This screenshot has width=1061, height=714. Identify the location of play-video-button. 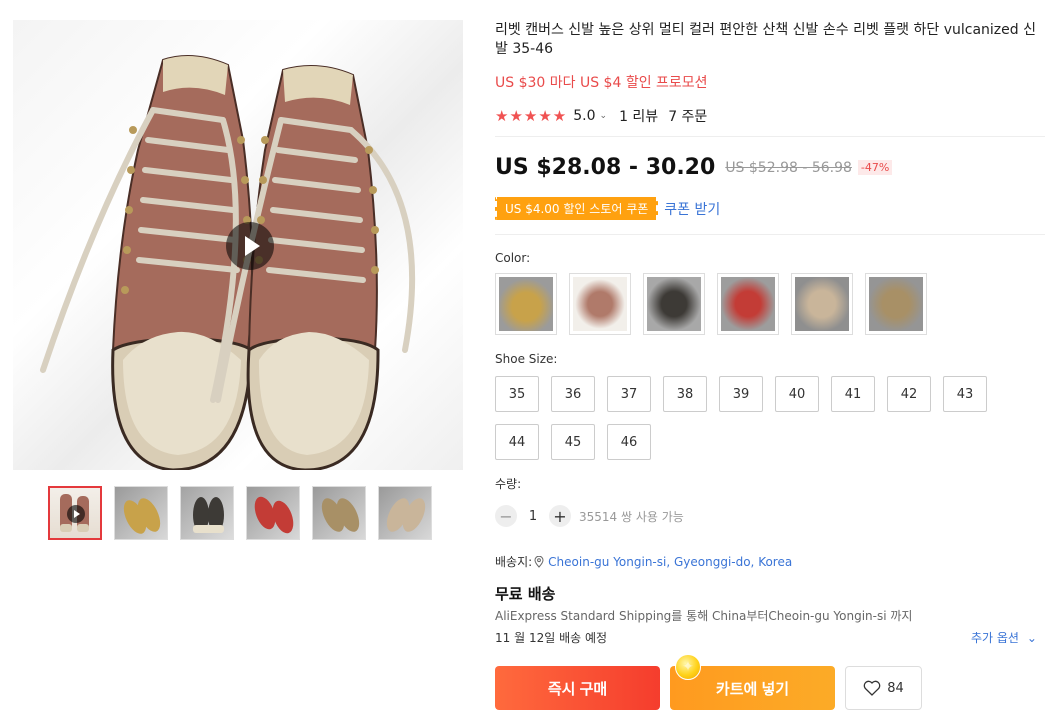
(250, 246).